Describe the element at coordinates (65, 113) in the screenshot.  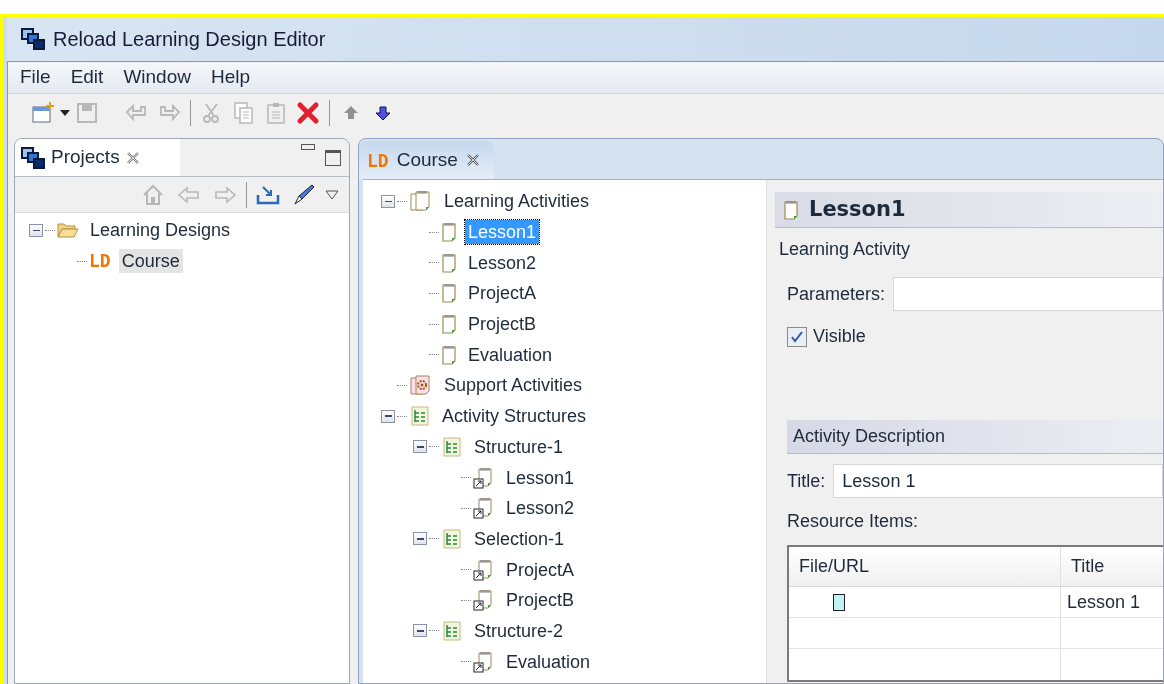
I see `caret-icon` at that location.